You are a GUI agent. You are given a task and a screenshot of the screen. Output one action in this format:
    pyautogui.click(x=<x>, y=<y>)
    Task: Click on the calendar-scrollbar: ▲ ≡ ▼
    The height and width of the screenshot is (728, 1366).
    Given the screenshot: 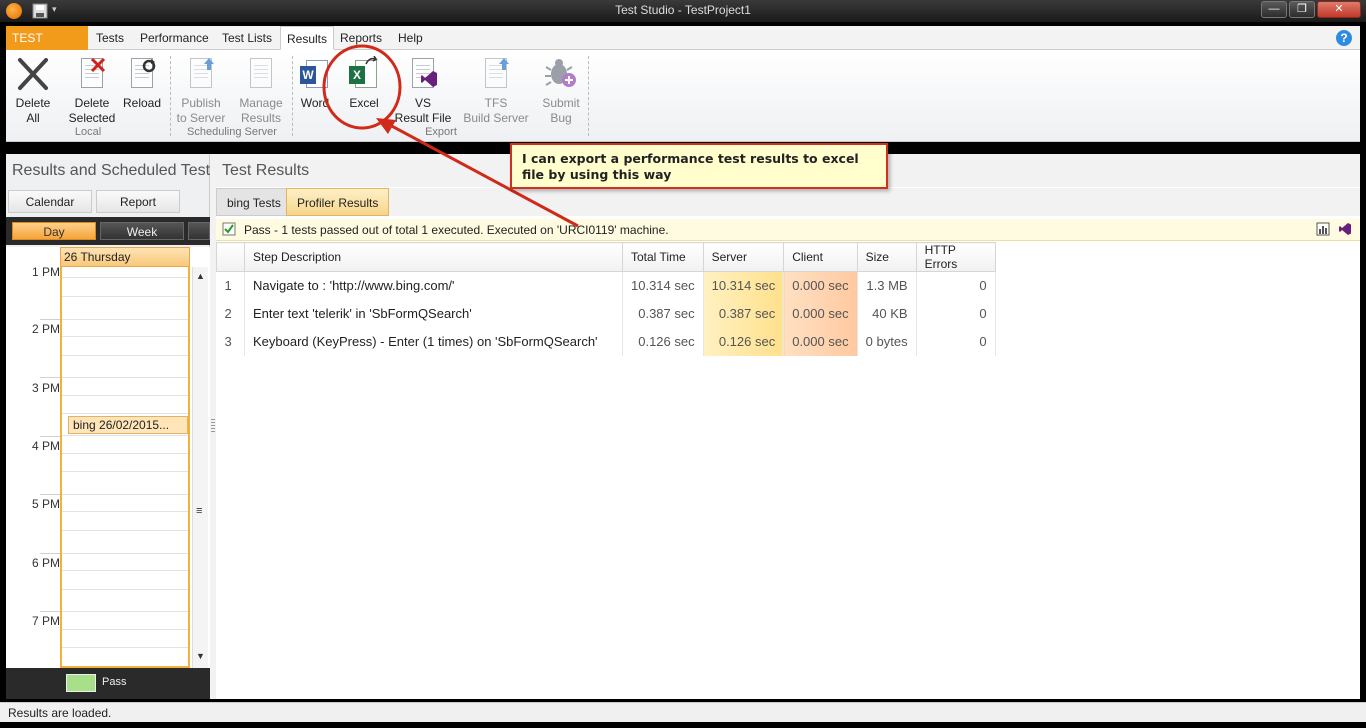 What is the action you would take?
    pyautogui.click(x=200, y=467)
    